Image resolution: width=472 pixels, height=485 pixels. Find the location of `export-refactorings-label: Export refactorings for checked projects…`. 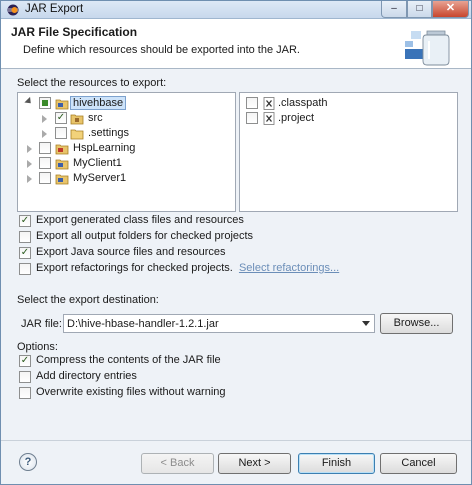

export-refactorings-label: Export refactorings for checked projects… is located at coordinates (134, 268).